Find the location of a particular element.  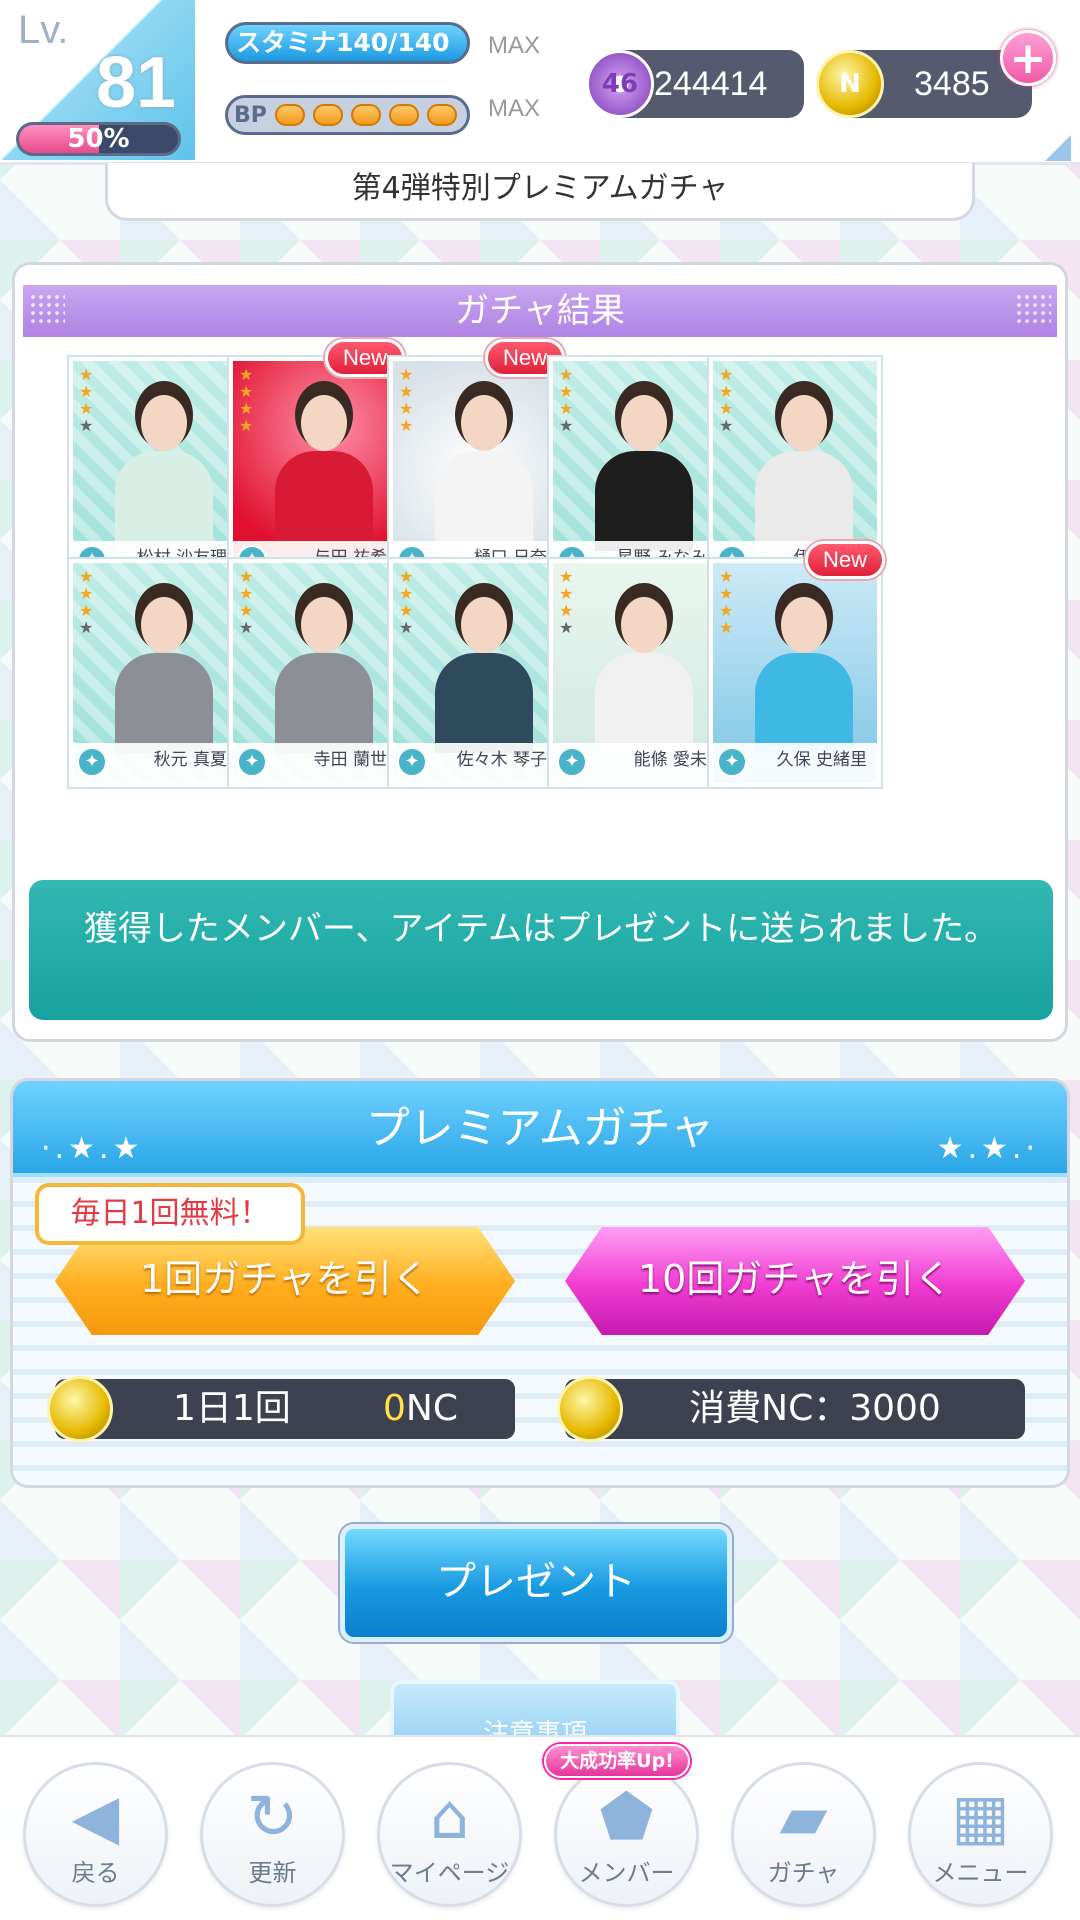

nav-mypage-button: ⌂ マイページ is located at coordinates (449, 1834).